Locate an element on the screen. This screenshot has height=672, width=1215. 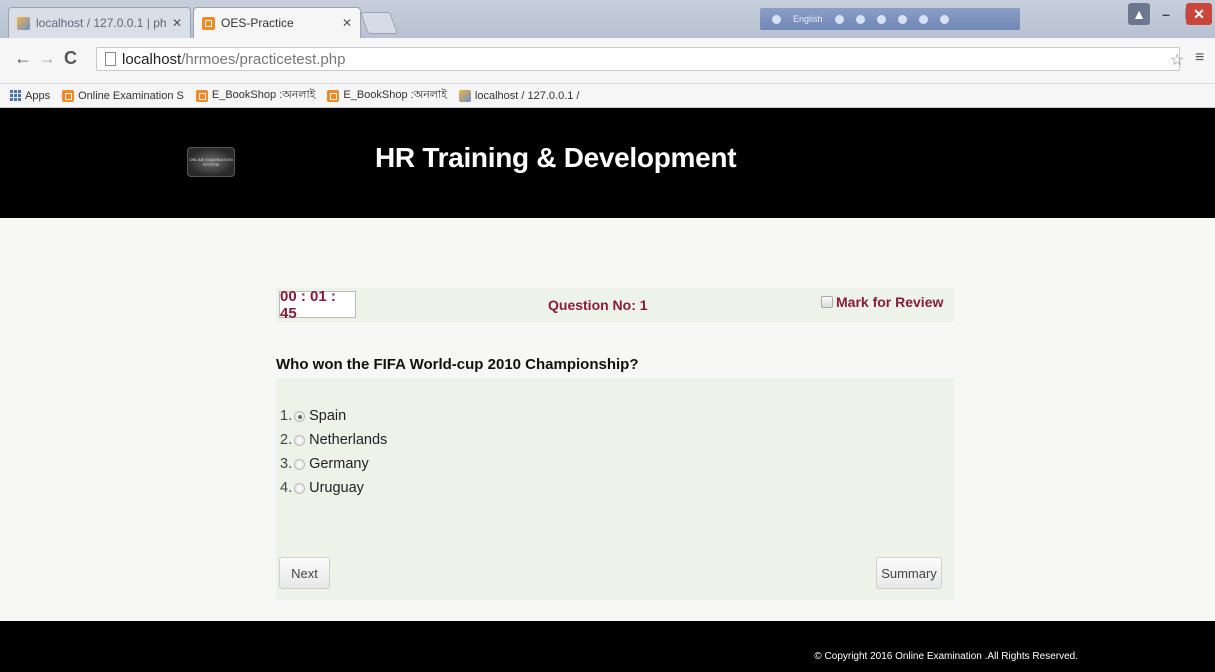
menu-icon: ≡ is located at coordinates (1199, 58).